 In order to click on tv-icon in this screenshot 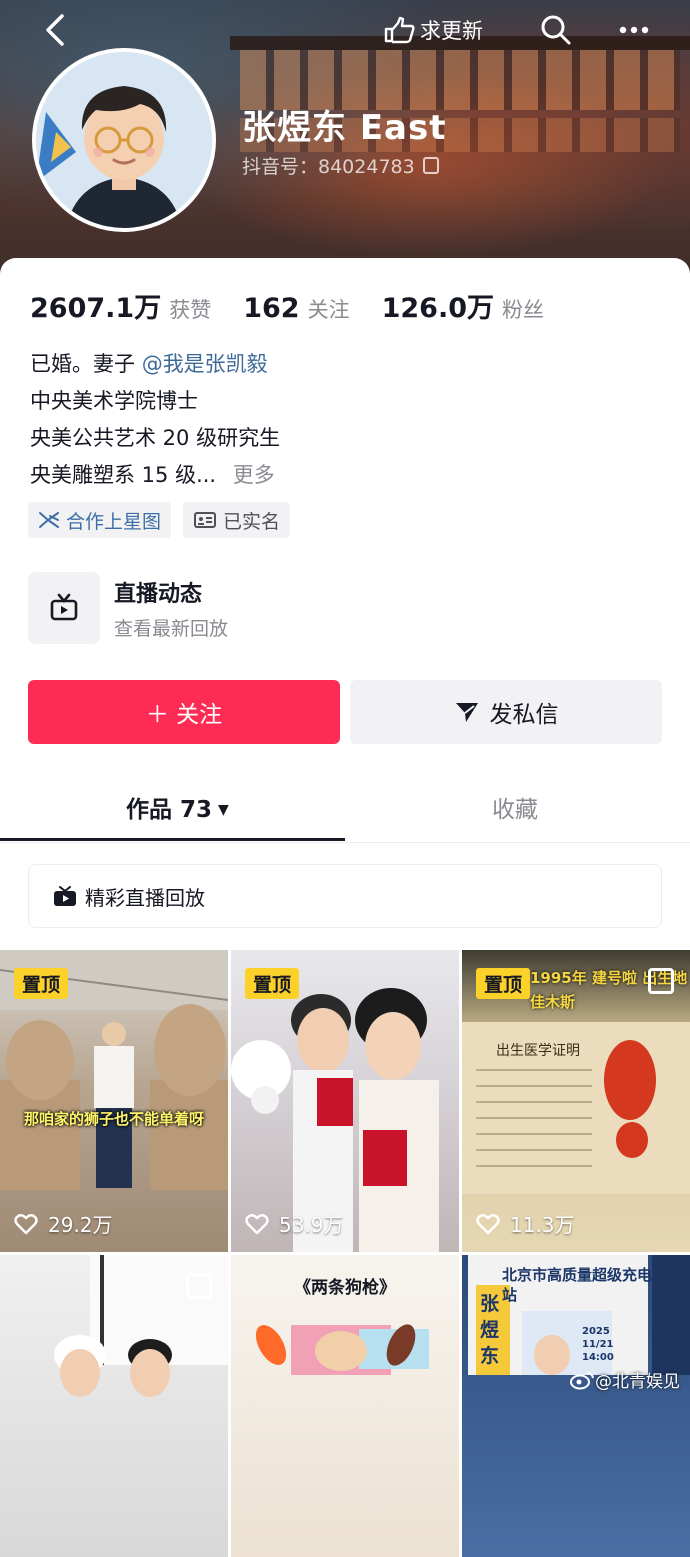, I will do `click(64, 607)`.